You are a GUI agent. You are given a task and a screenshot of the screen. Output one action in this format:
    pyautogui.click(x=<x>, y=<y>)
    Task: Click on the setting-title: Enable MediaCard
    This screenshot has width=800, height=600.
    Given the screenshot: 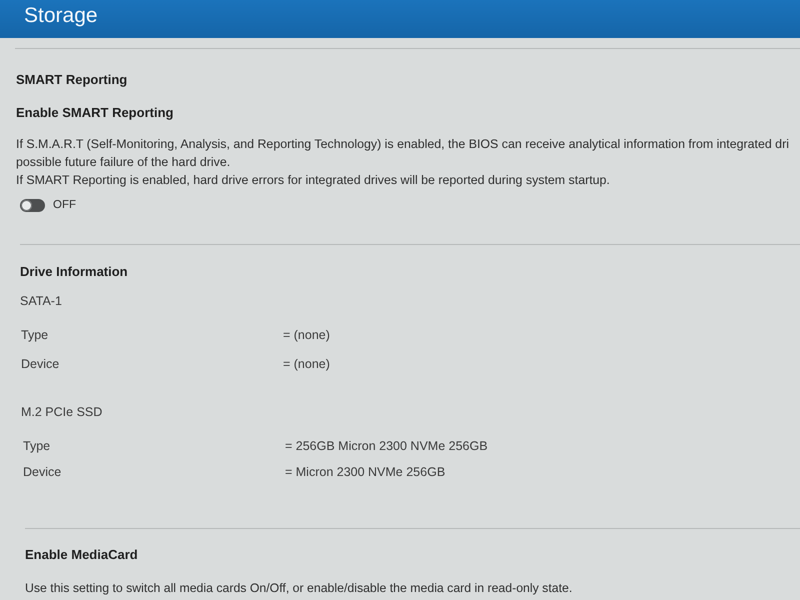 What is the action you would take?
    pyautogui.click(x=81, y=555)
    